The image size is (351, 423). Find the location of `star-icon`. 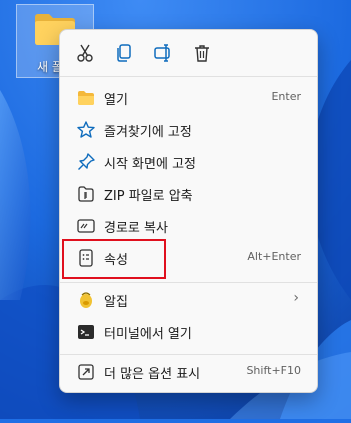

star-icon is located at coordinates (86, 130).